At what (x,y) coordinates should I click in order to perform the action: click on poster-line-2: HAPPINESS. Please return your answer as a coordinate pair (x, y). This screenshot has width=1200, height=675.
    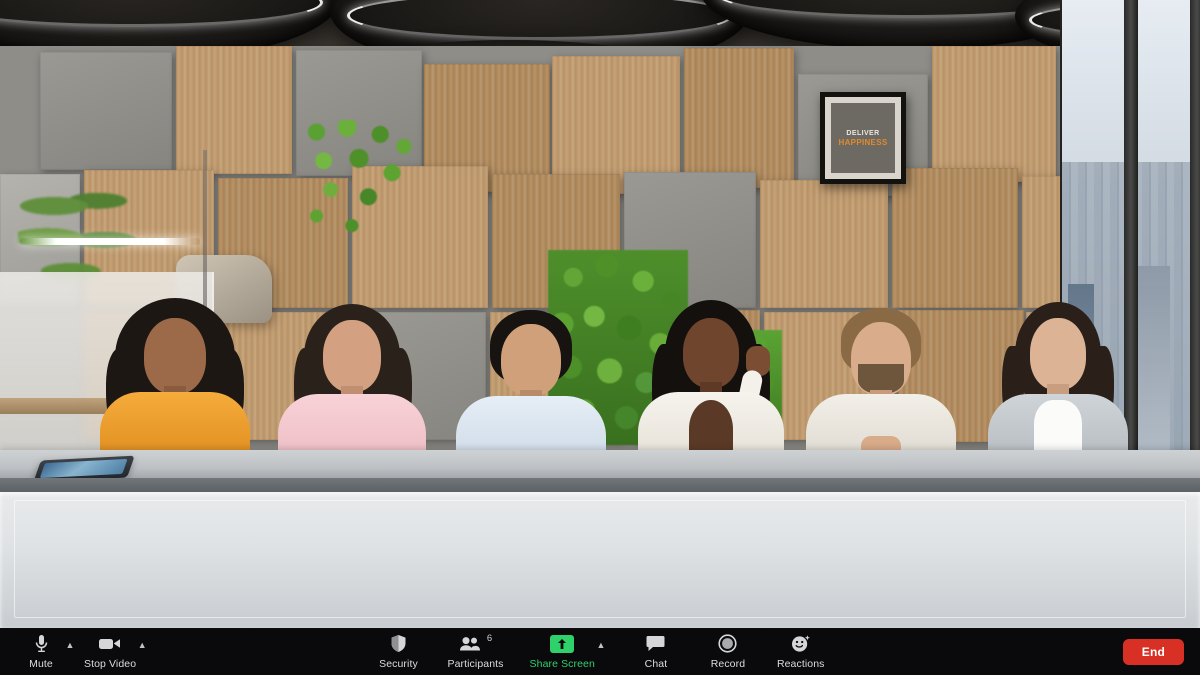
    Looking at the image, I should click on (863, 142).